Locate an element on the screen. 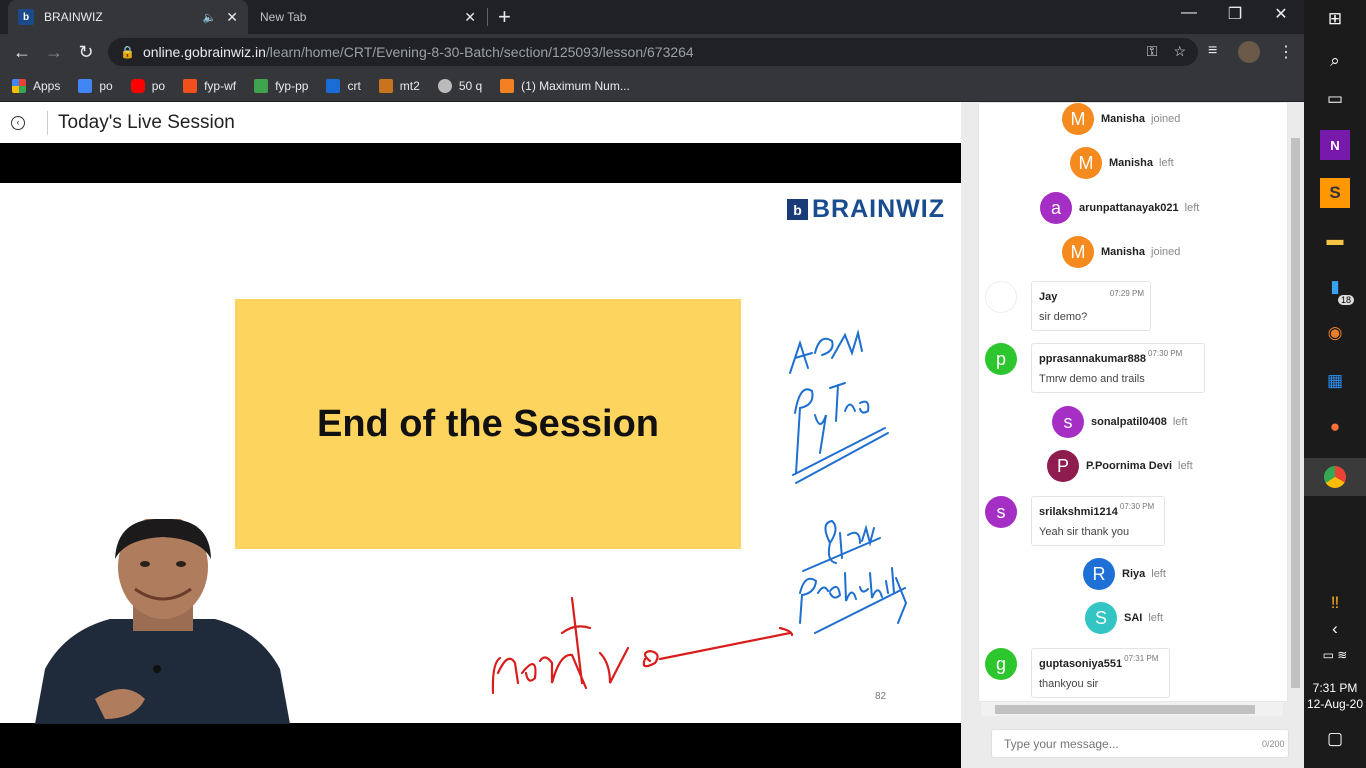 The height and width of the screenshot is (768, 1366). message-user: guptasoniya551 is located at coordinates (1081, 664).